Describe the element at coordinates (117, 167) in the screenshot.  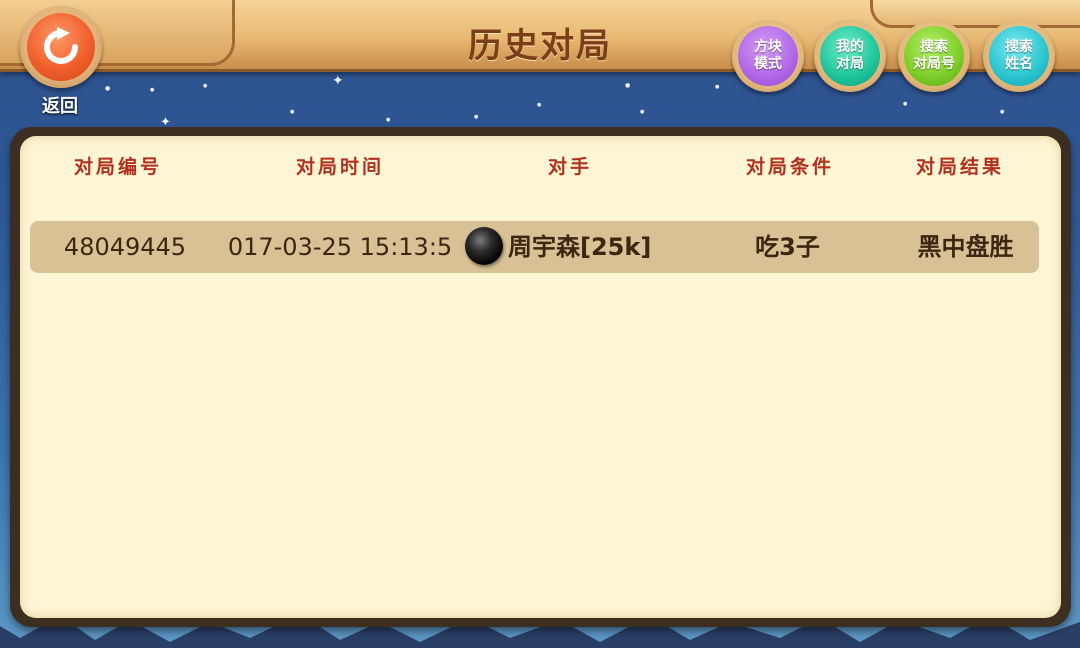
I see `column-header-game-id: 对局编号` at that location.